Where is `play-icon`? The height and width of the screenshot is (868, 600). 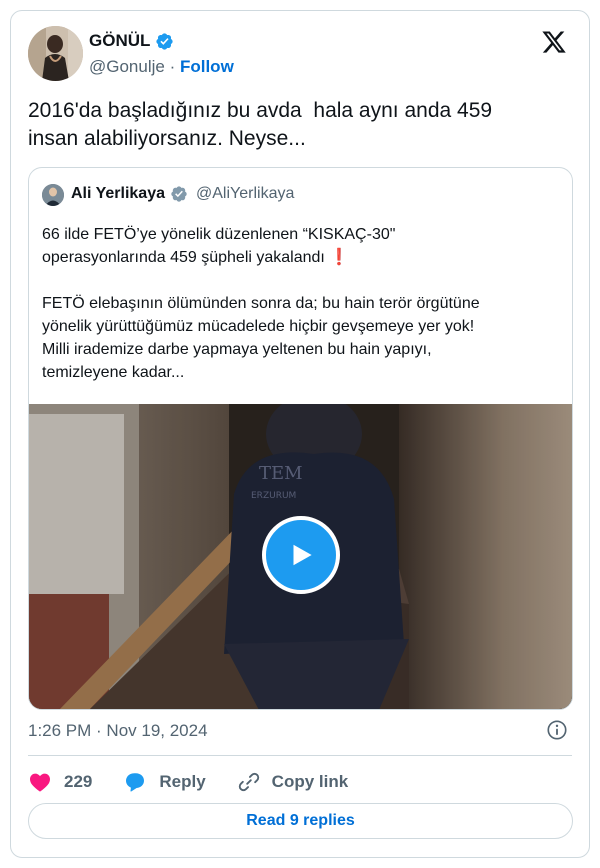 play-icon is located at coordinates (302, 555).